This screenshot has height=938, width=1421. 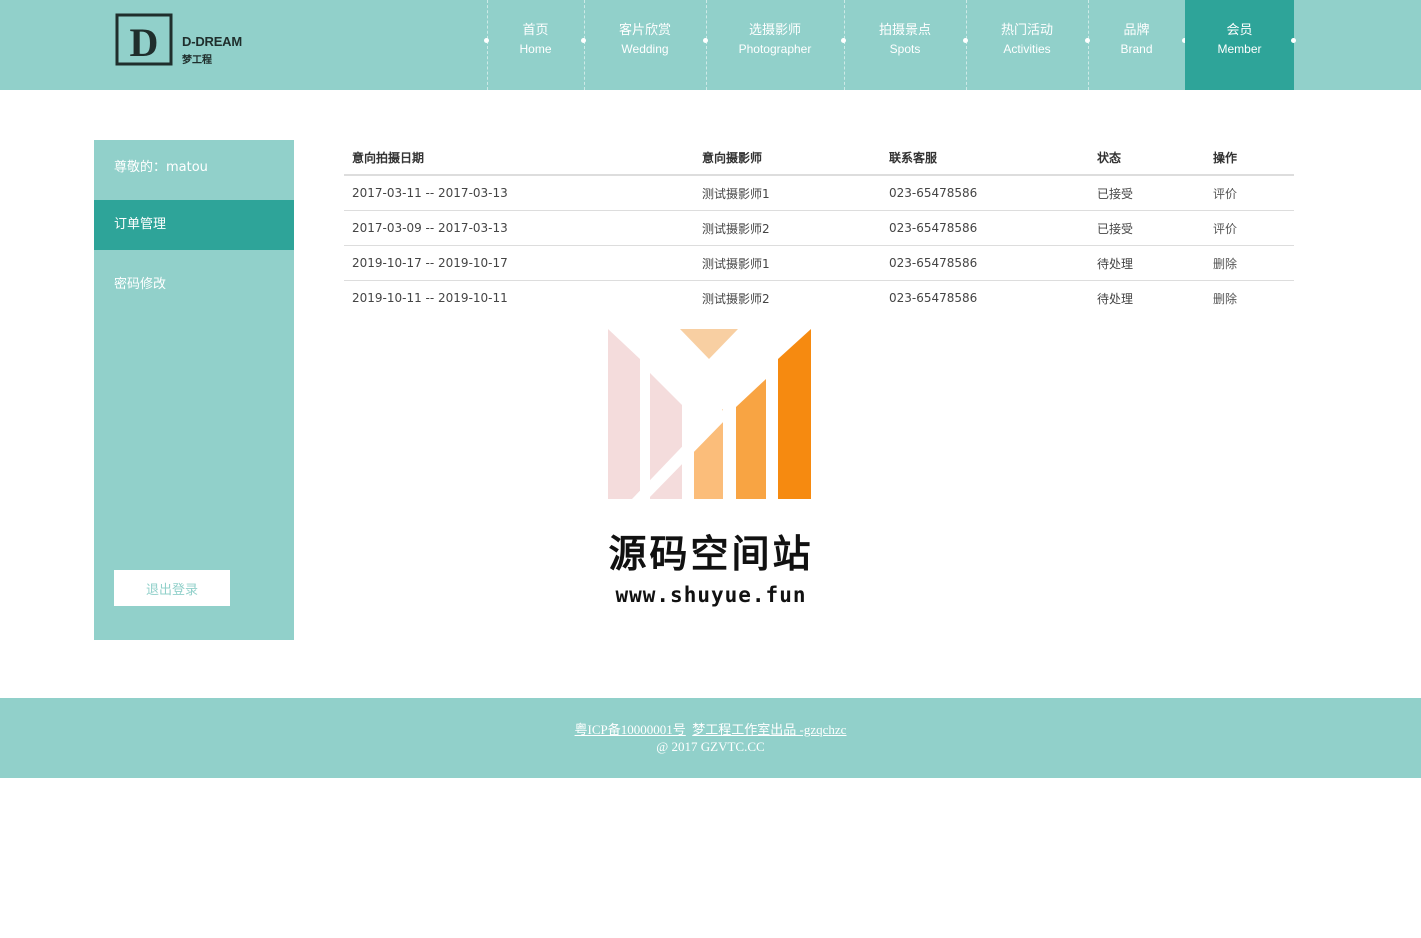 I want to click on nav-label-cn: 客片欣赏, so click(x=644, y=30).